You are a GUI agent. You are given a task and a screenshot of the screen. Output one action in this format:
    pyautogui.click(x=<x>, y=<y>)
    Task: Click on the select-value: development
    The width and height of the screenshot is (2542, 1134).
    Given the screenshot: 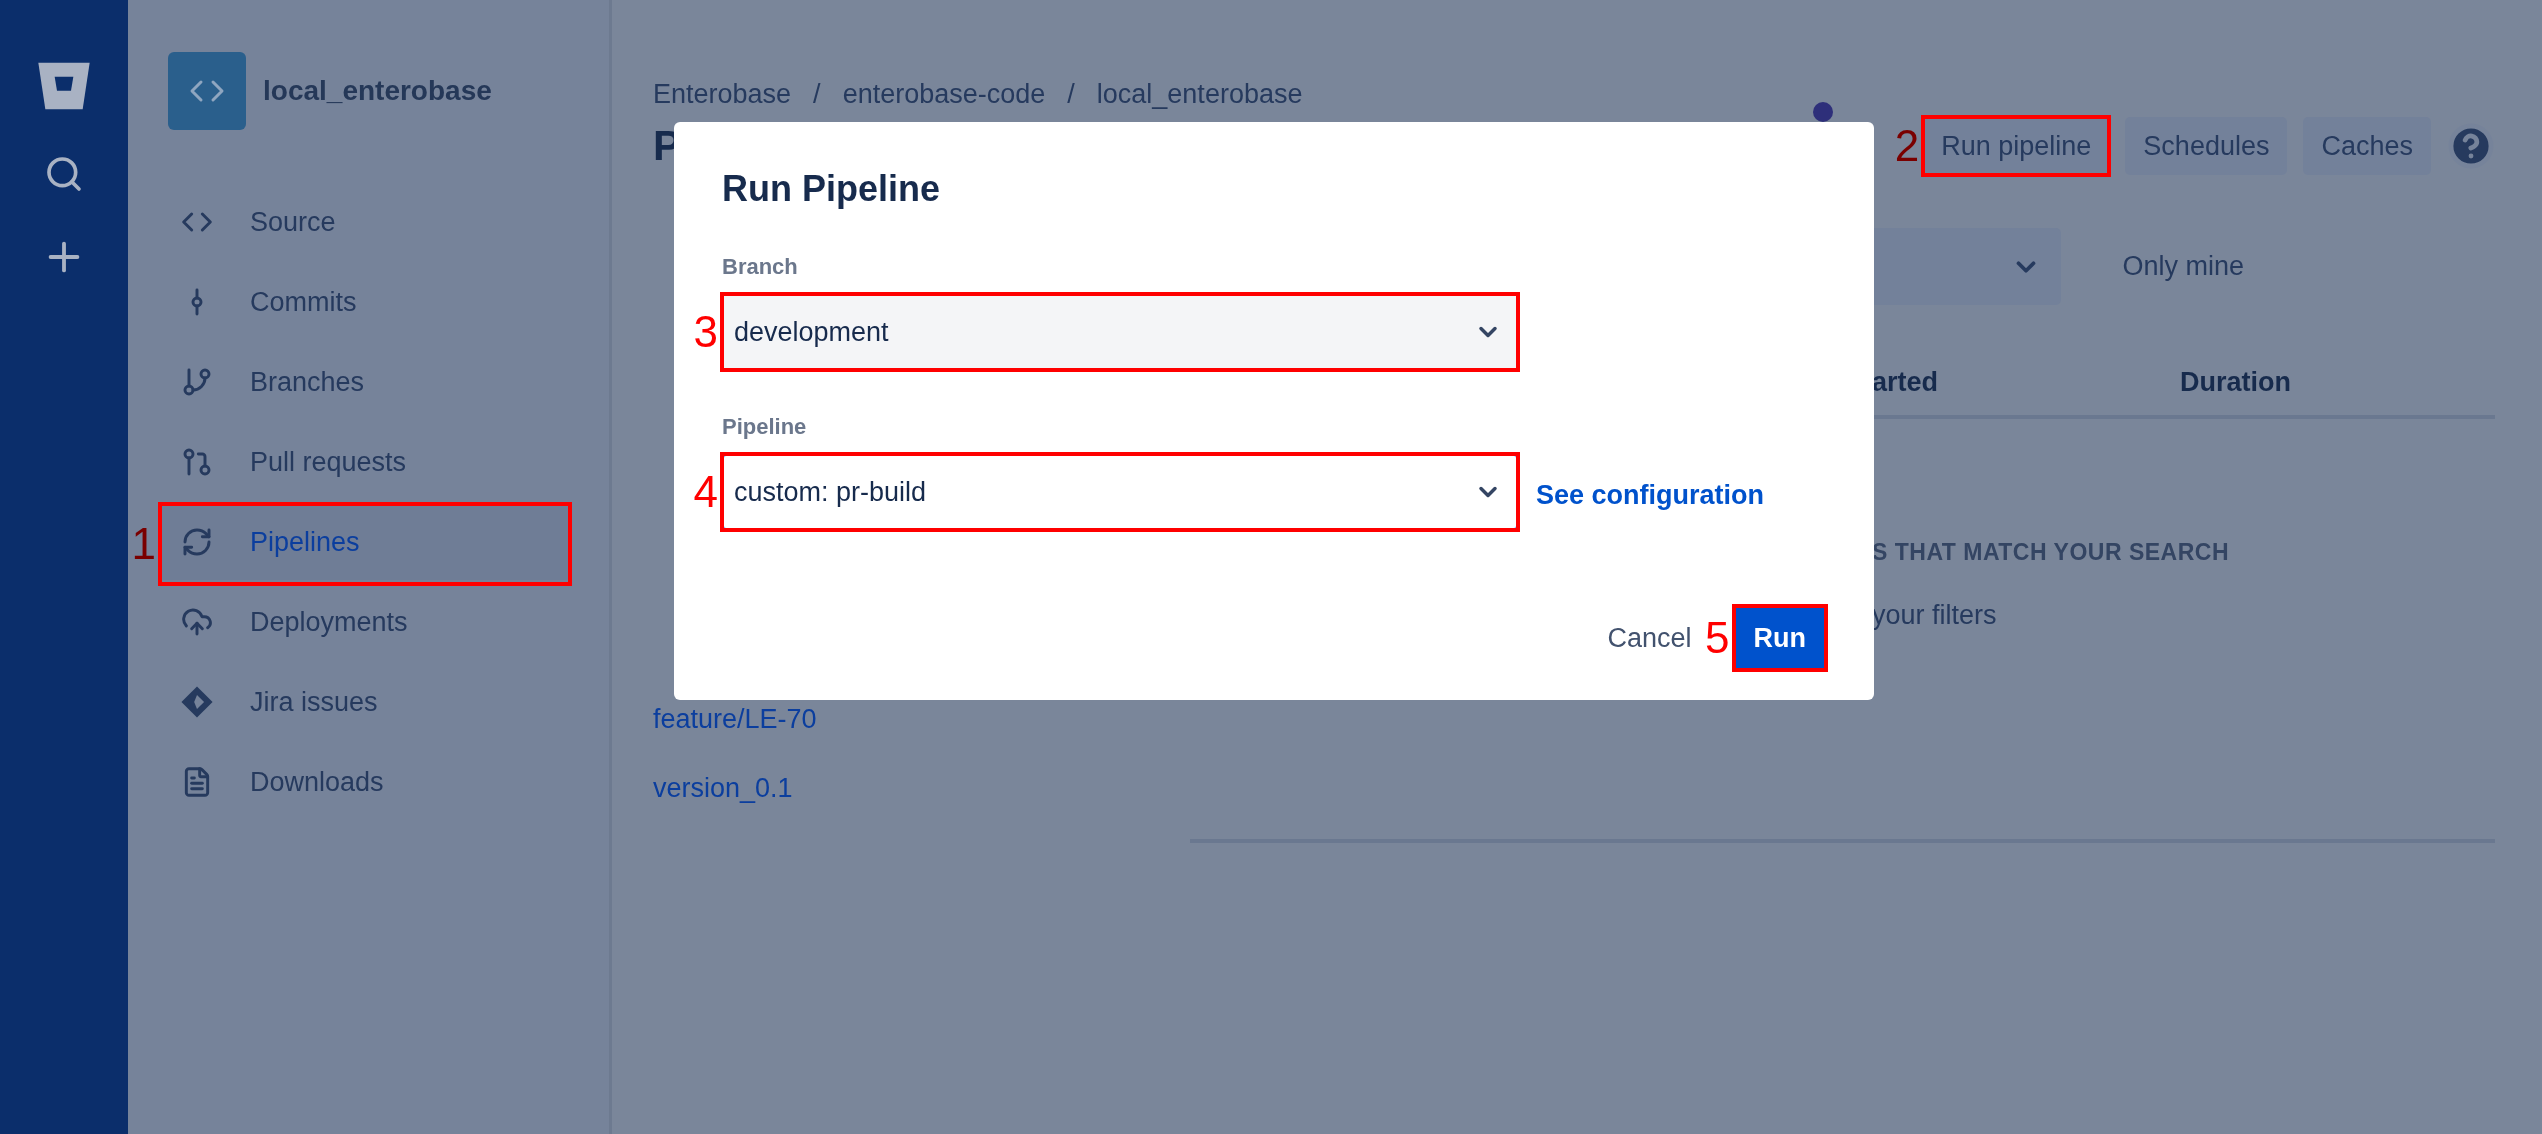 What is the action you would take?
    pyautogui.click(x=811, y=332)
    